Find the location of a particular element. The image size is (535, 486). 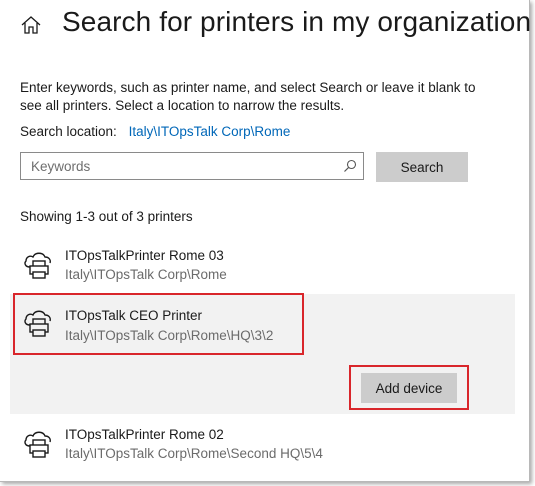

results-summary: Showing 1-3 out of 3 printers is located at coordinates (106, 216).